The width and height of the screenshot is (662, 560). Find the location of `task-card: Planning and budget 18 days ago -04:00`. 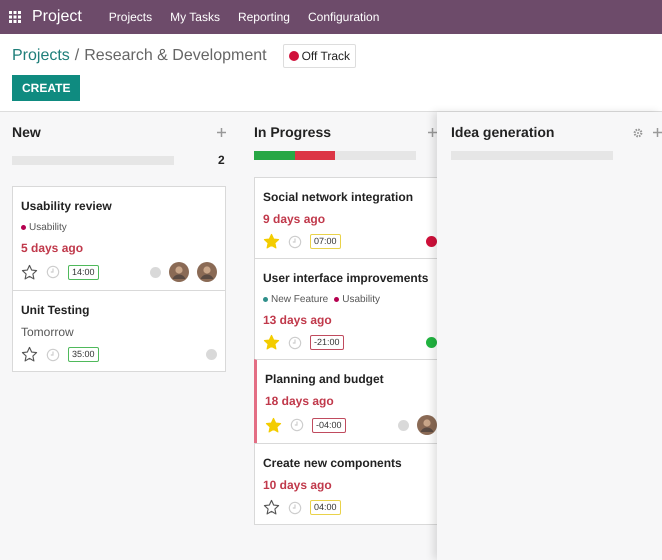

task-card: Planning and budget 18 days ago -04:00 is located at coordinates (345, 401).